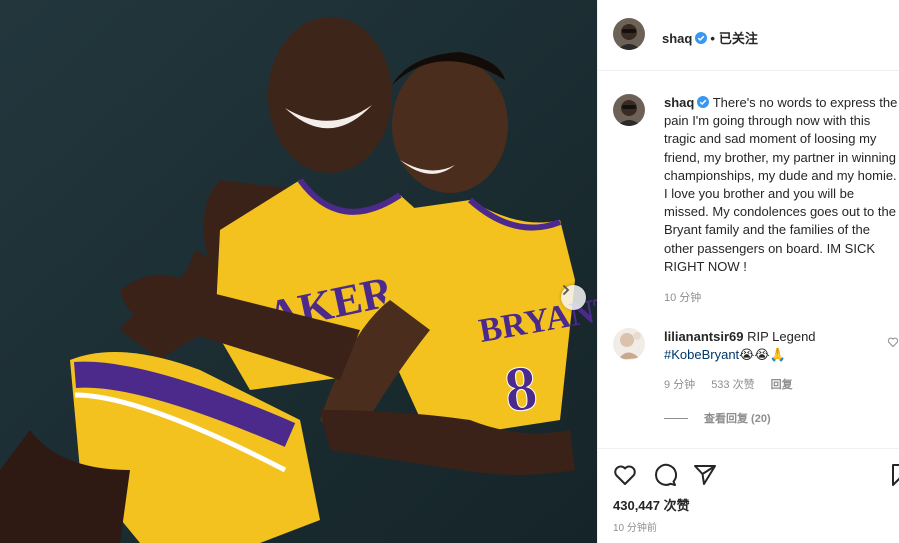  I want to click on comment-text: RIP Legend, so click(781, 336).